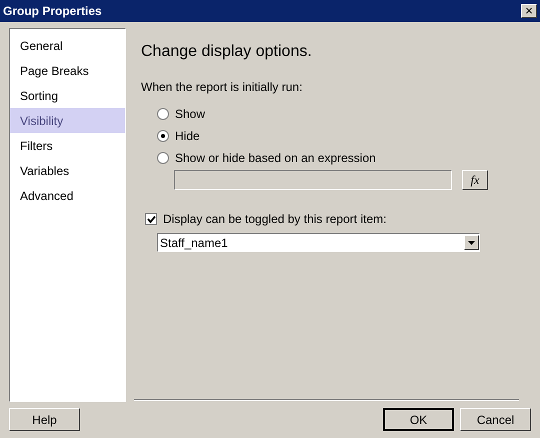  Describe the element at coordinates (274, 219) in the screenshot. I see `checkbox-label: Display can be toggled by this report item:` at that location.